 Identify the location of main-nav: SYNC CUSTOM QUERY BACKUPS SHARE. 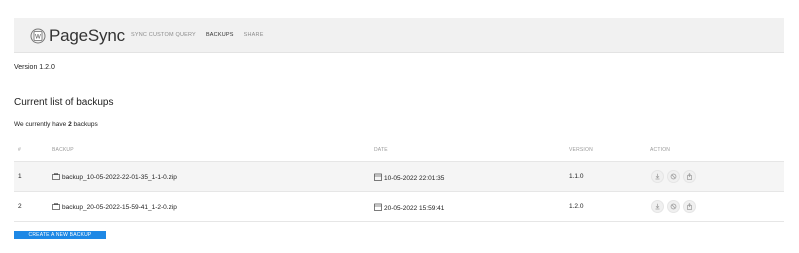
(197, 35).